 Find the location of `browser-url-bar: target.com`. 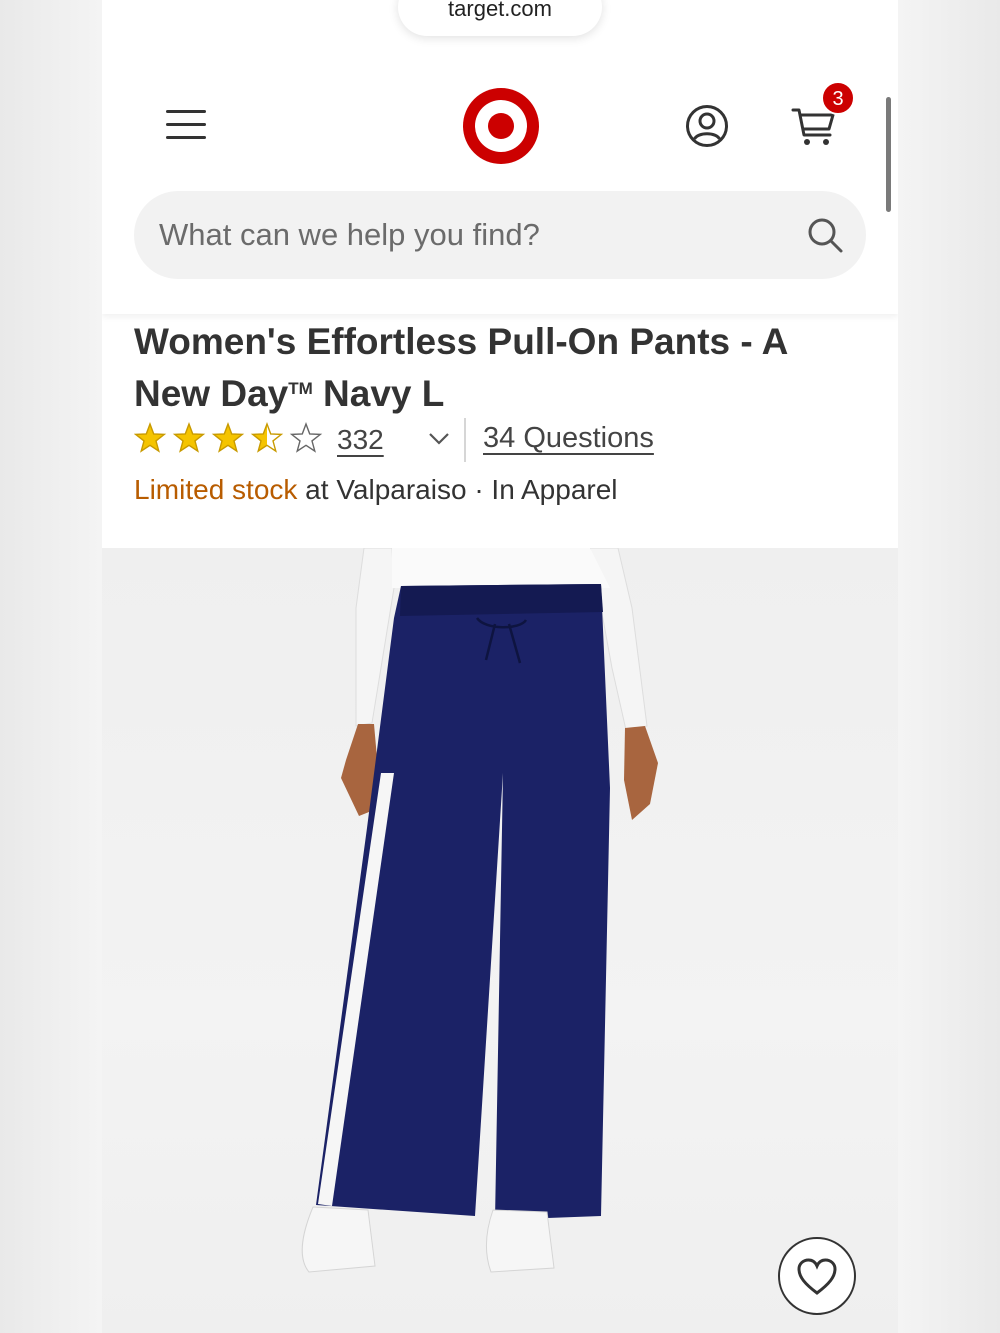

browser-url-bar: target.com is located at coordinates (500, 18).